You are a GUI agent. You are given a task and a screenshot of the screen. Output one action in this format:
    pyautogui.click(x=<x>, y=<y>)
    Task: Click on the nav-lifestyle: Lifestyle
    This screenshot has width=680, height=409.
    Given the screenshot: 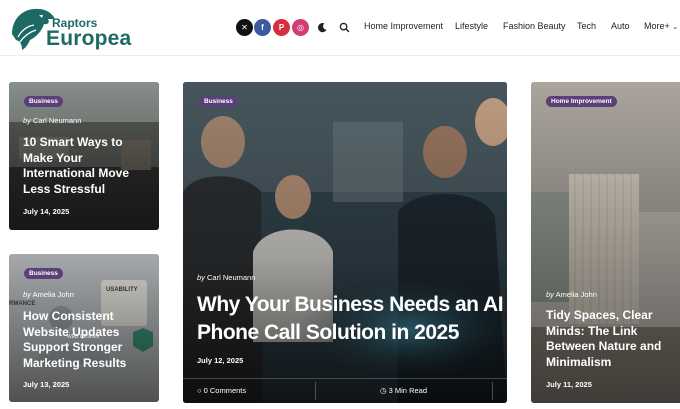 What is the action you would take?
    pyautogui.click(x=471, y=26)
    